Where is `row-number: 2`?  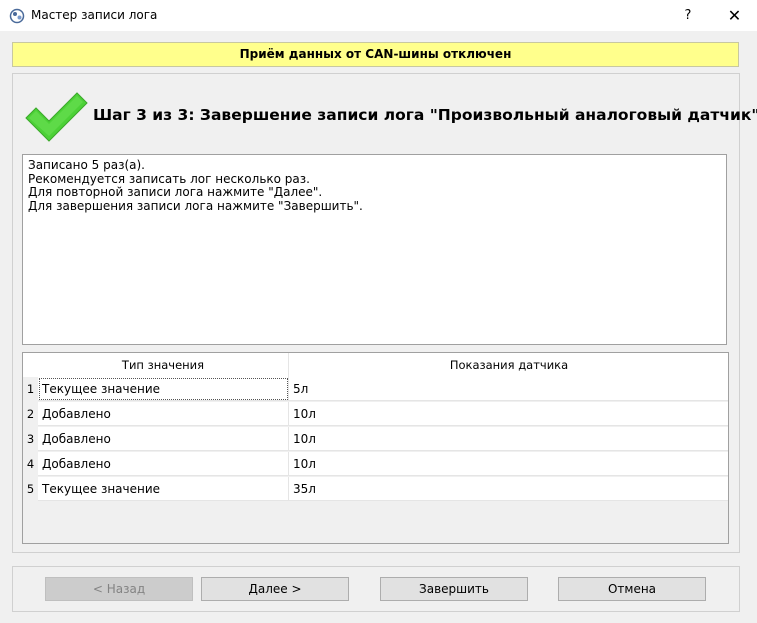 row-number: 2 is located at coordinates (30, 414).